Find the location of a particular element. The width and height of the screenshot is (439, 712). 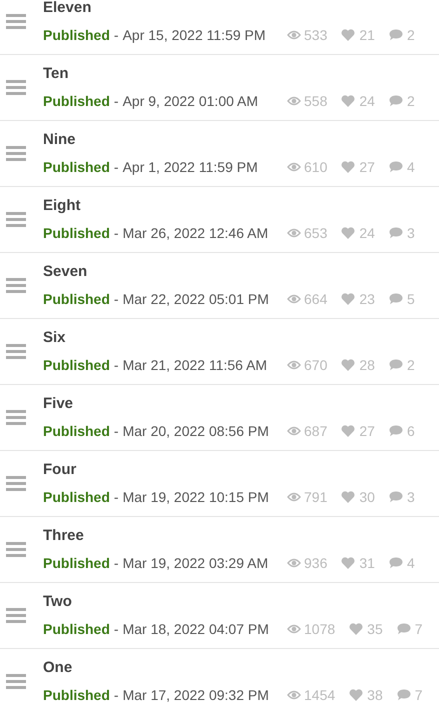

like-count: 28 is located at coordinates (367, 365).